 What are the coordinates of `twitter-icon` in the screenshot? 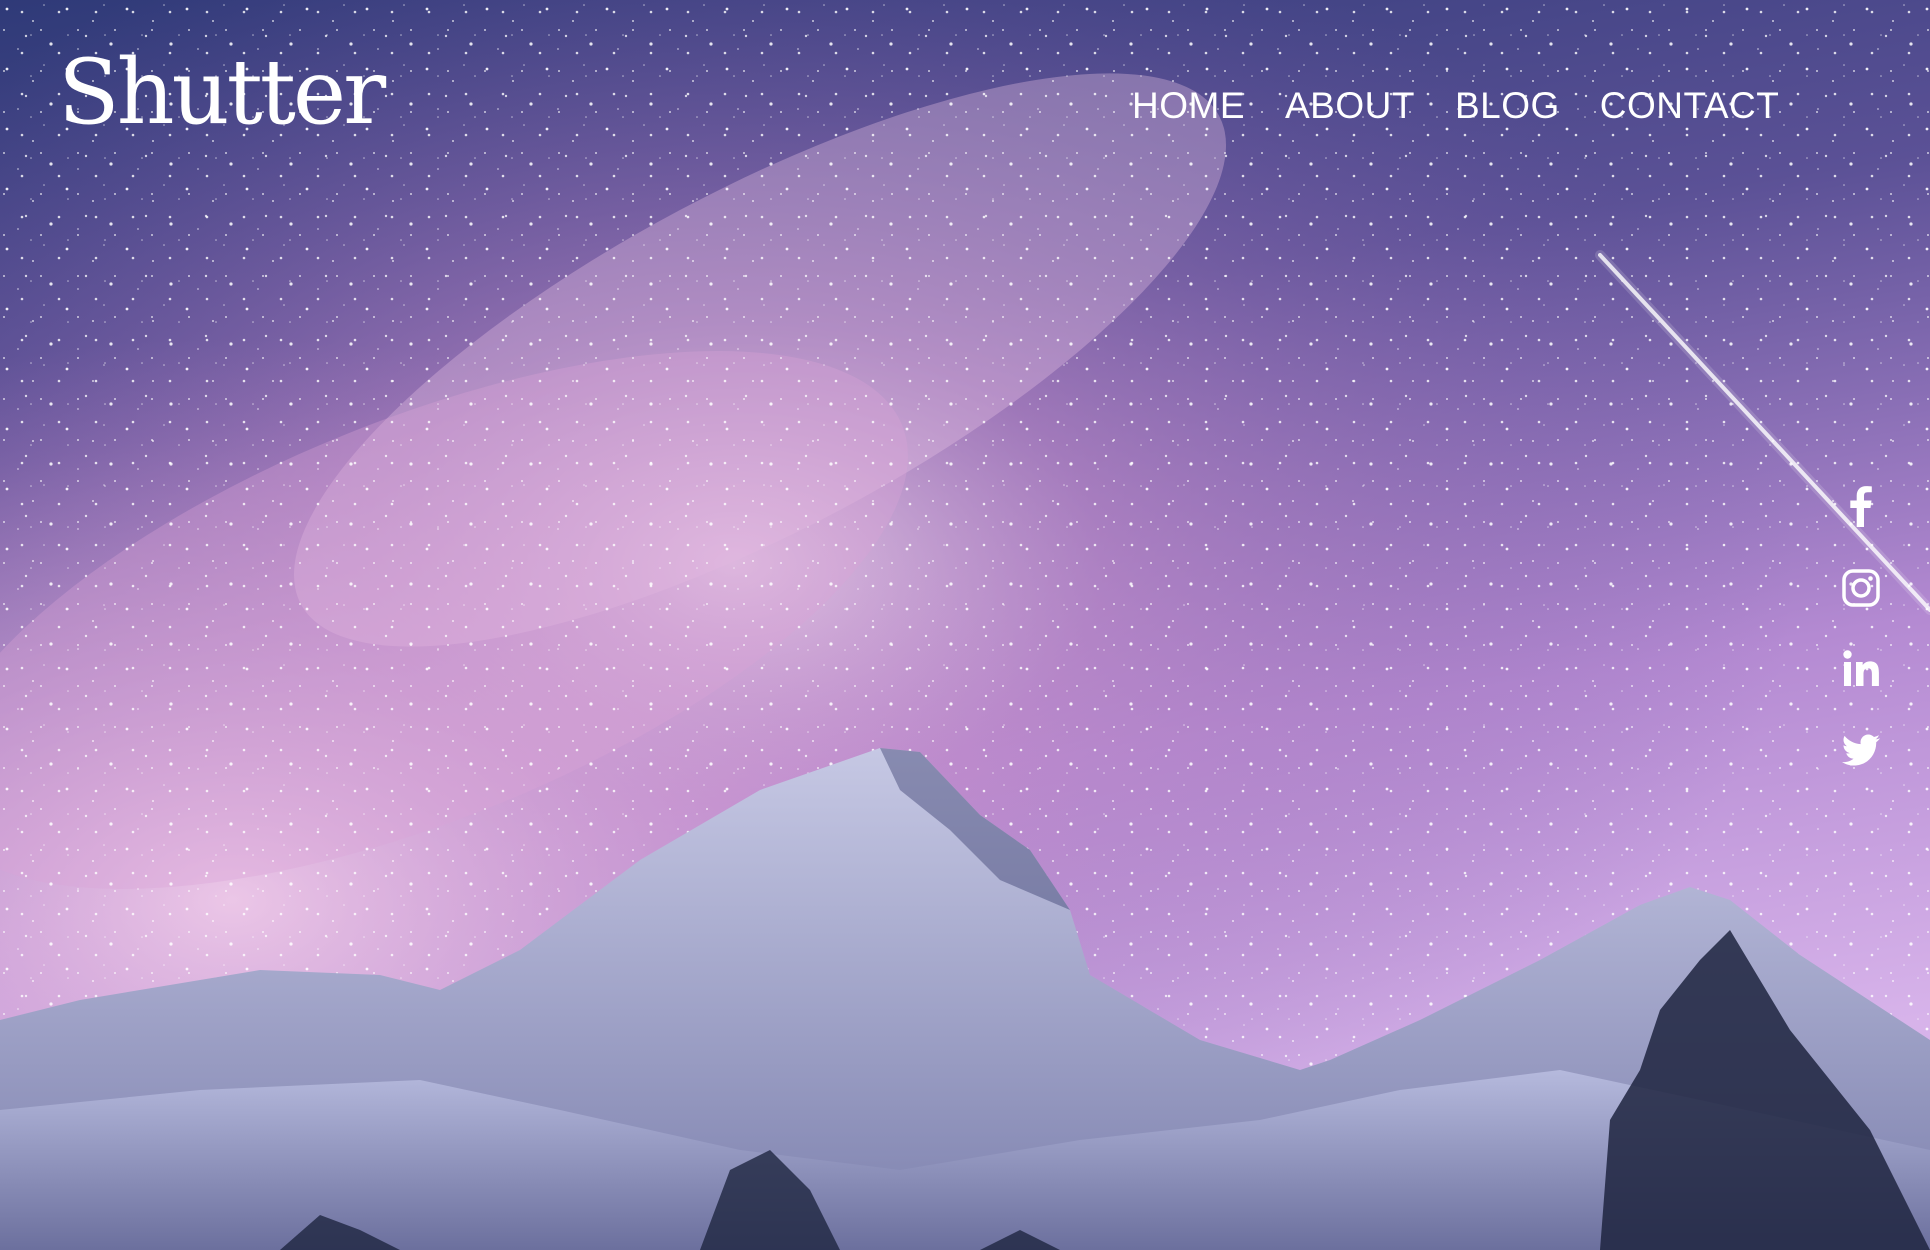 It's located at (1861, 751).